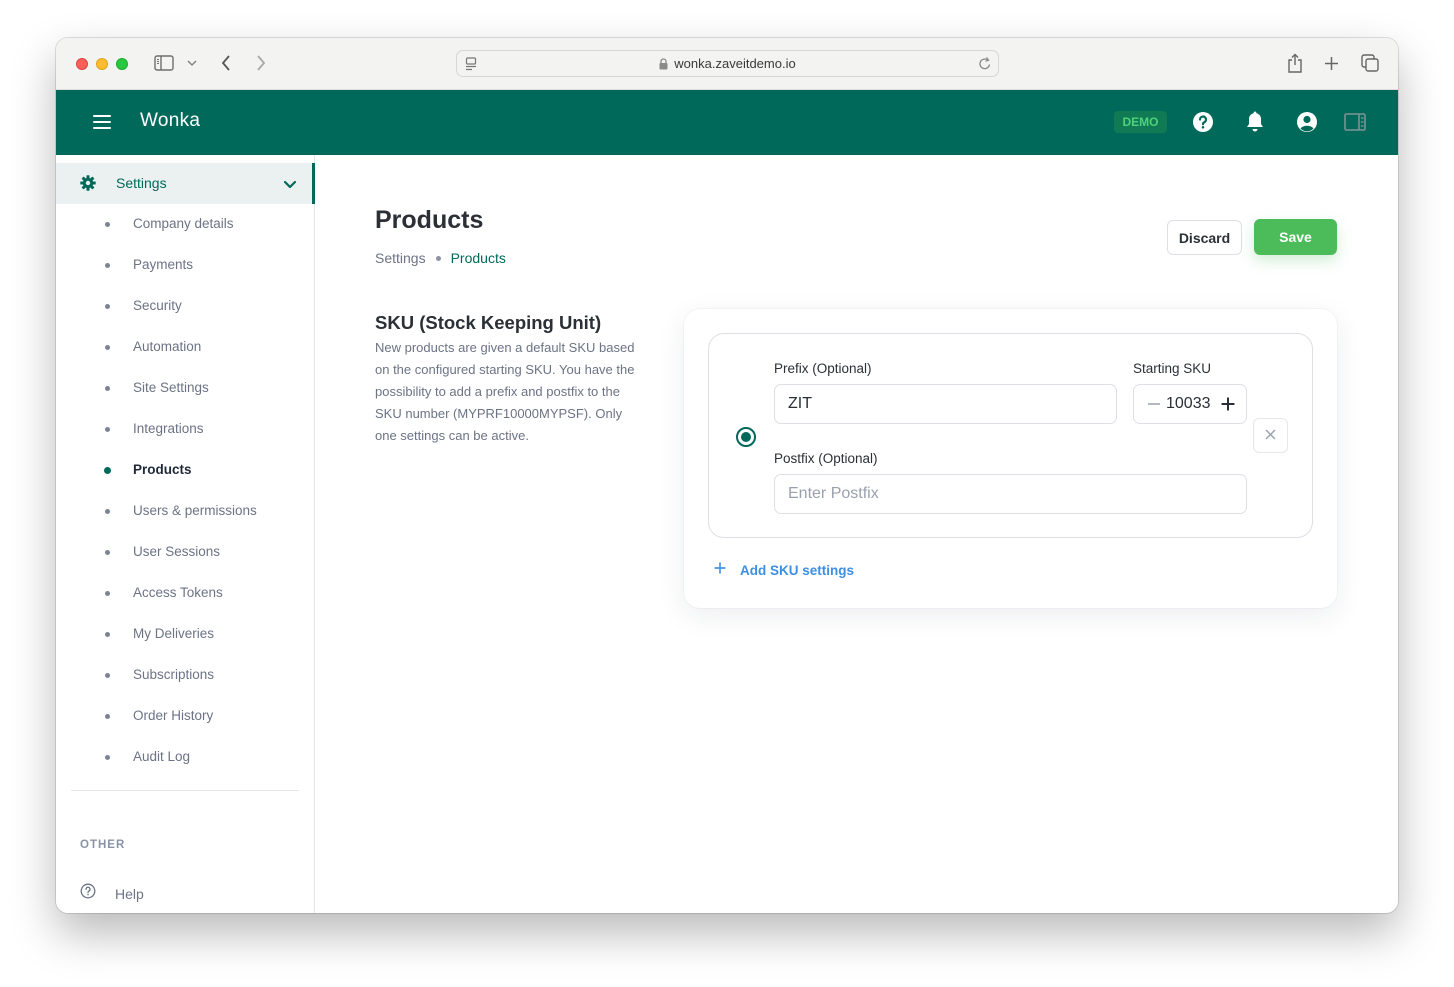 The width and height of the screenshot is (1454, 987). What do you see at coordinates (177, 551) in the screenshot?
I see `sidebar-item-label: User Sessions` at bounding box center [177, 551].